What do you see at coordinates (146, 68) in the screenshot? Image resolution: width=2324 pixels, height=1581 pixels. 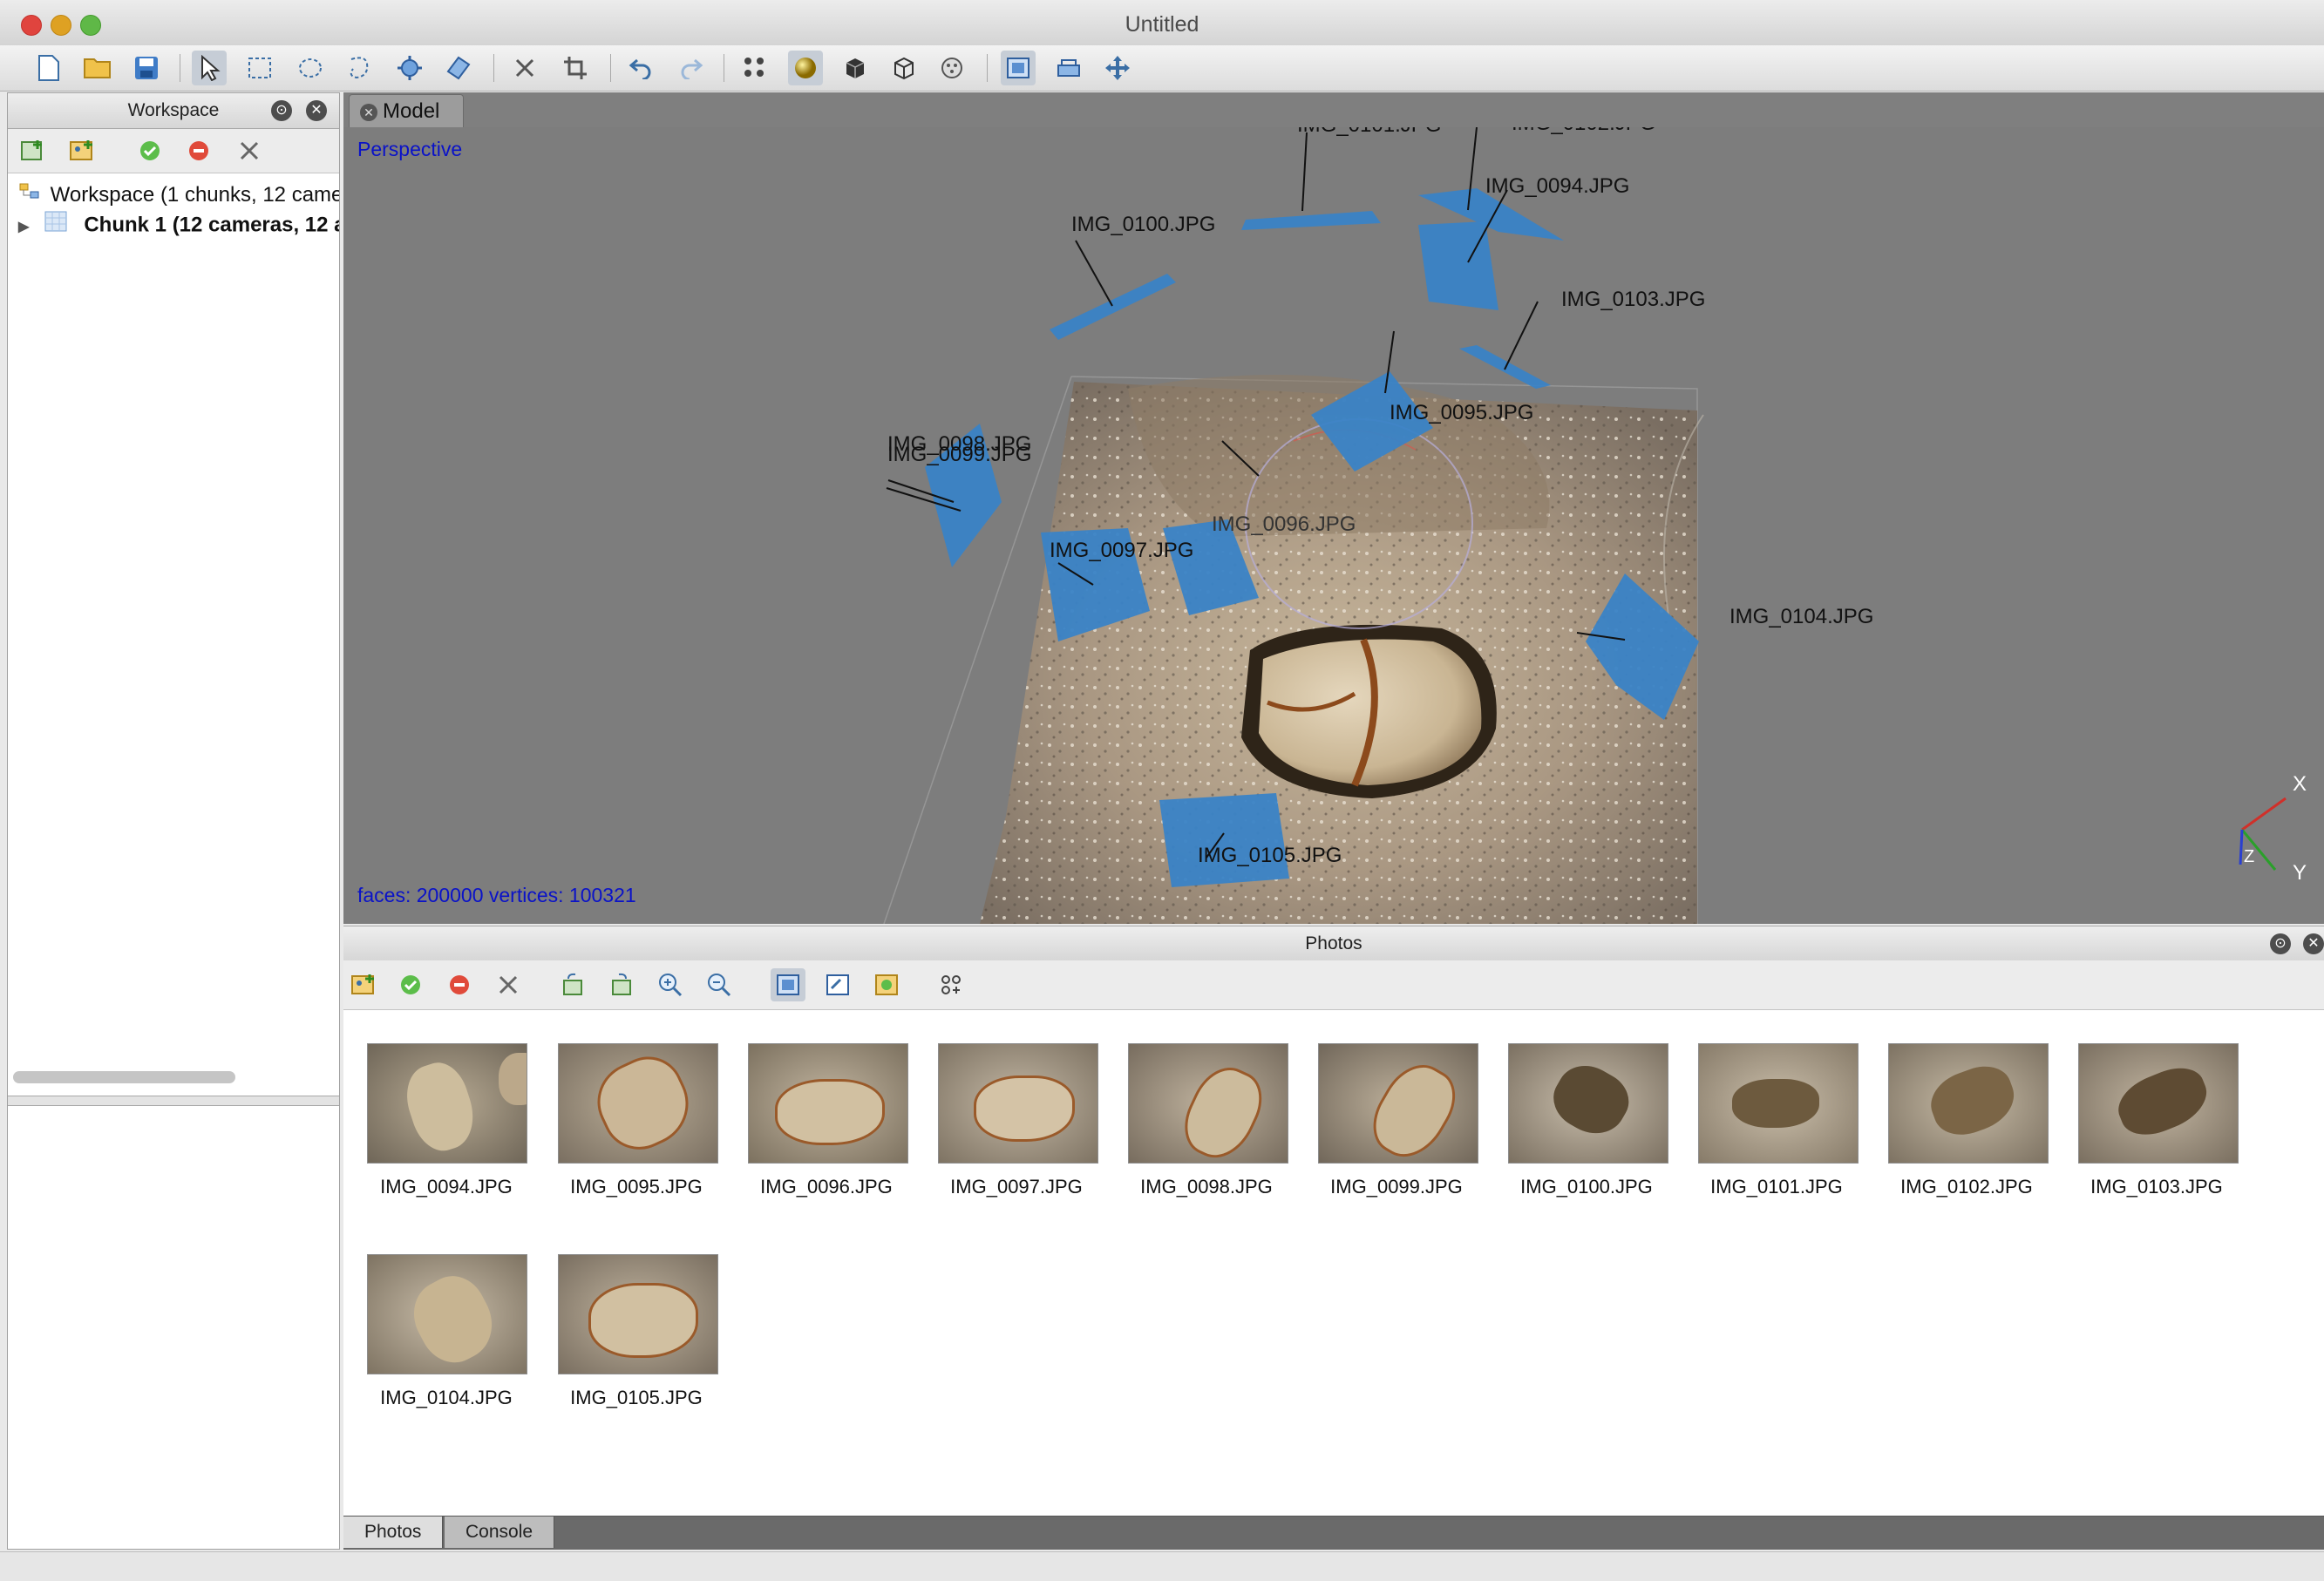 I see `save-icon` at bounding box center [146, 68].